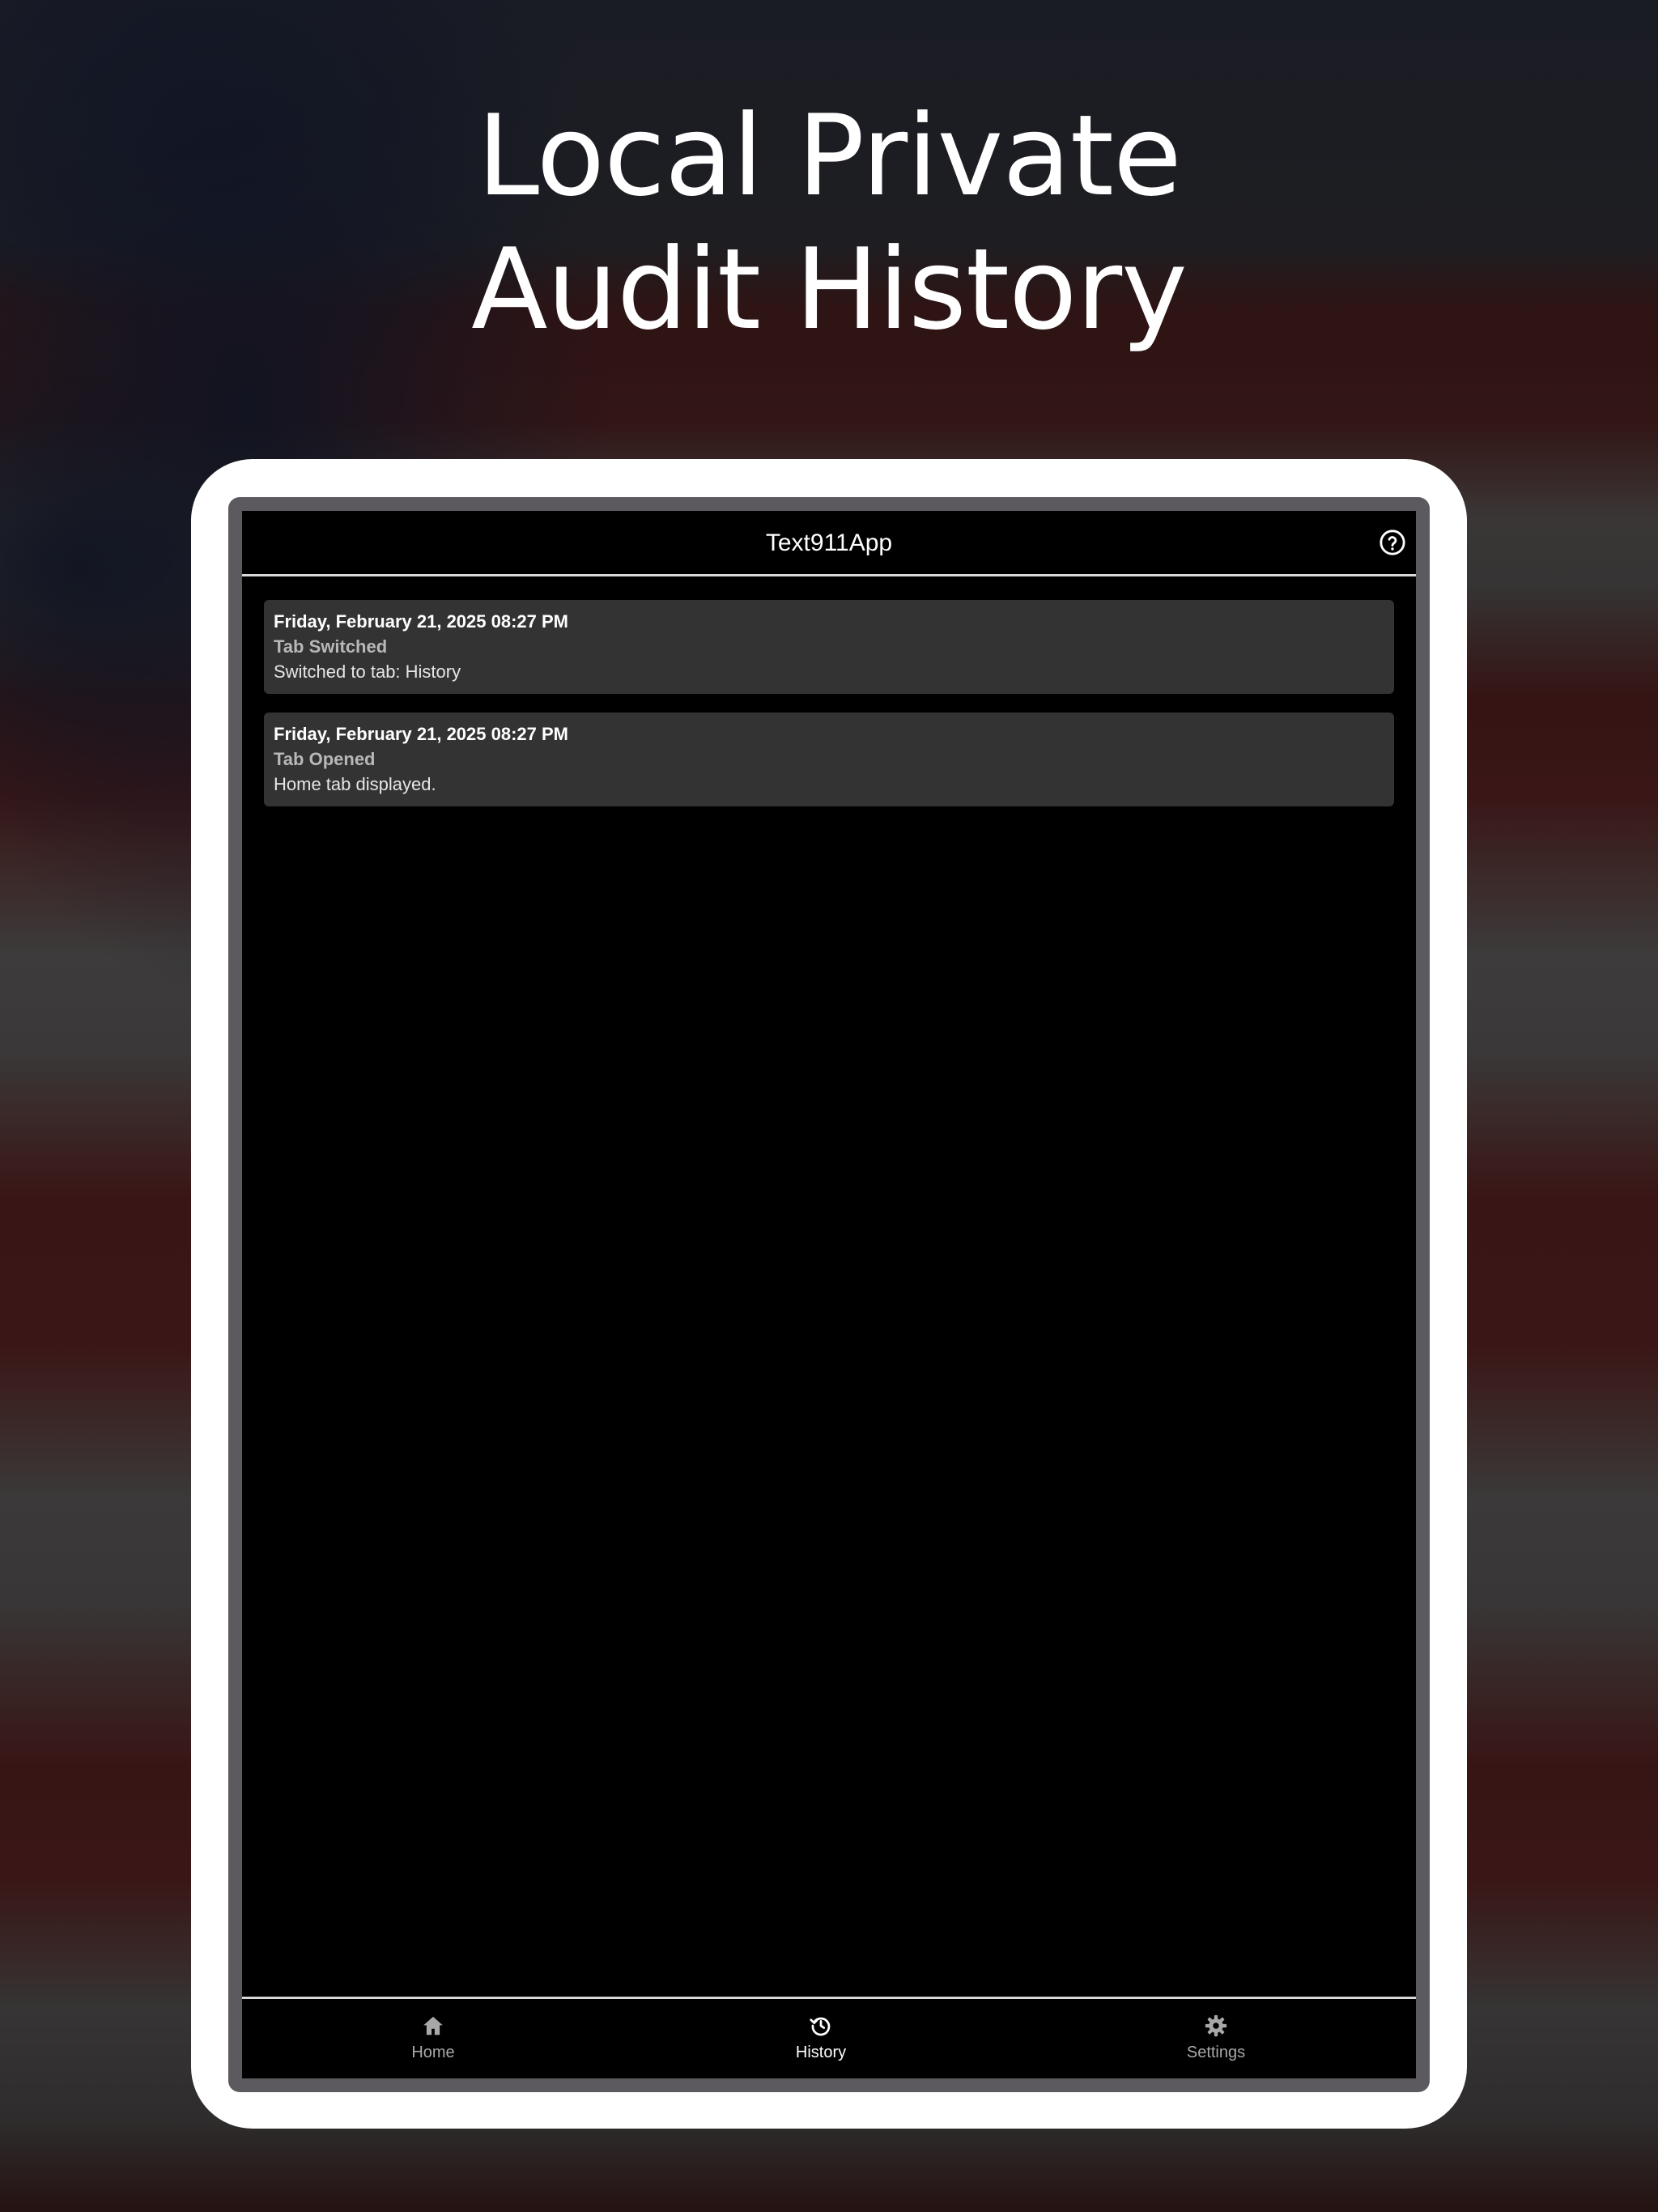 This screenshot has height=2212, width=1658. I want to click on app-title: Text911App, so click(829, 543).